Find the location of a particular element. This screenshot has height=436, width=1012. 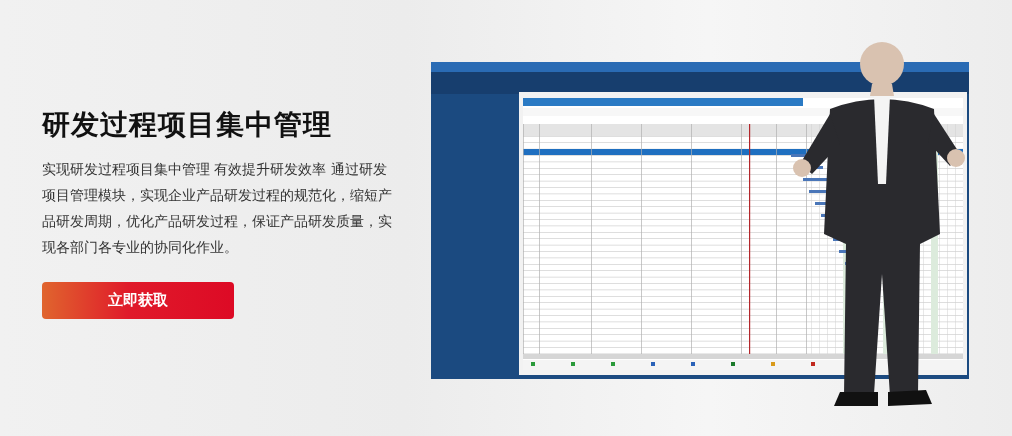

hero-title: 研发过程项目集中管理 is located at coordinates (187, 125).